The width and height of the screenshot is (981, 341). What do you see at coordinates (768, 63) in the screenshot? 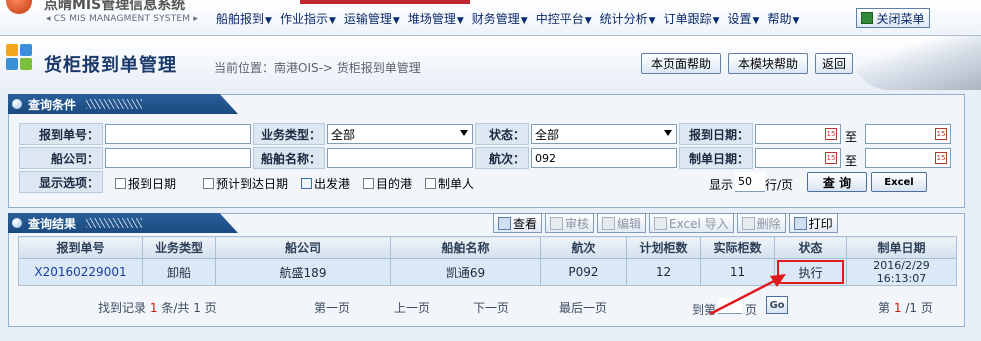
I see `module-help-button: 本模块帮助` at bounding box center [768, 63].